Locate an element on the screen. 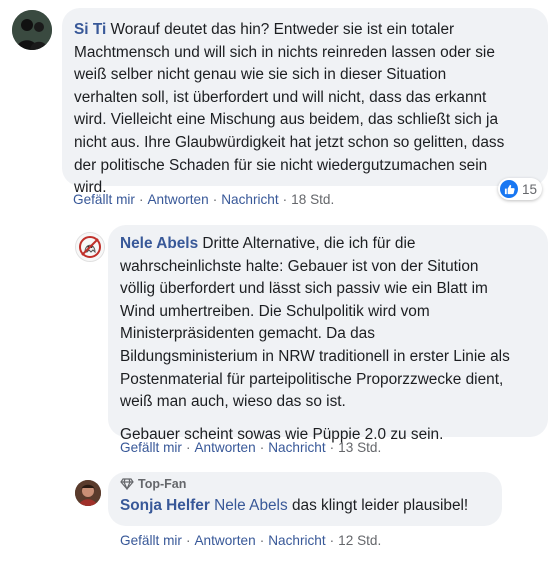  comment-author: Nele Abels is located at coordinates (159, 243).